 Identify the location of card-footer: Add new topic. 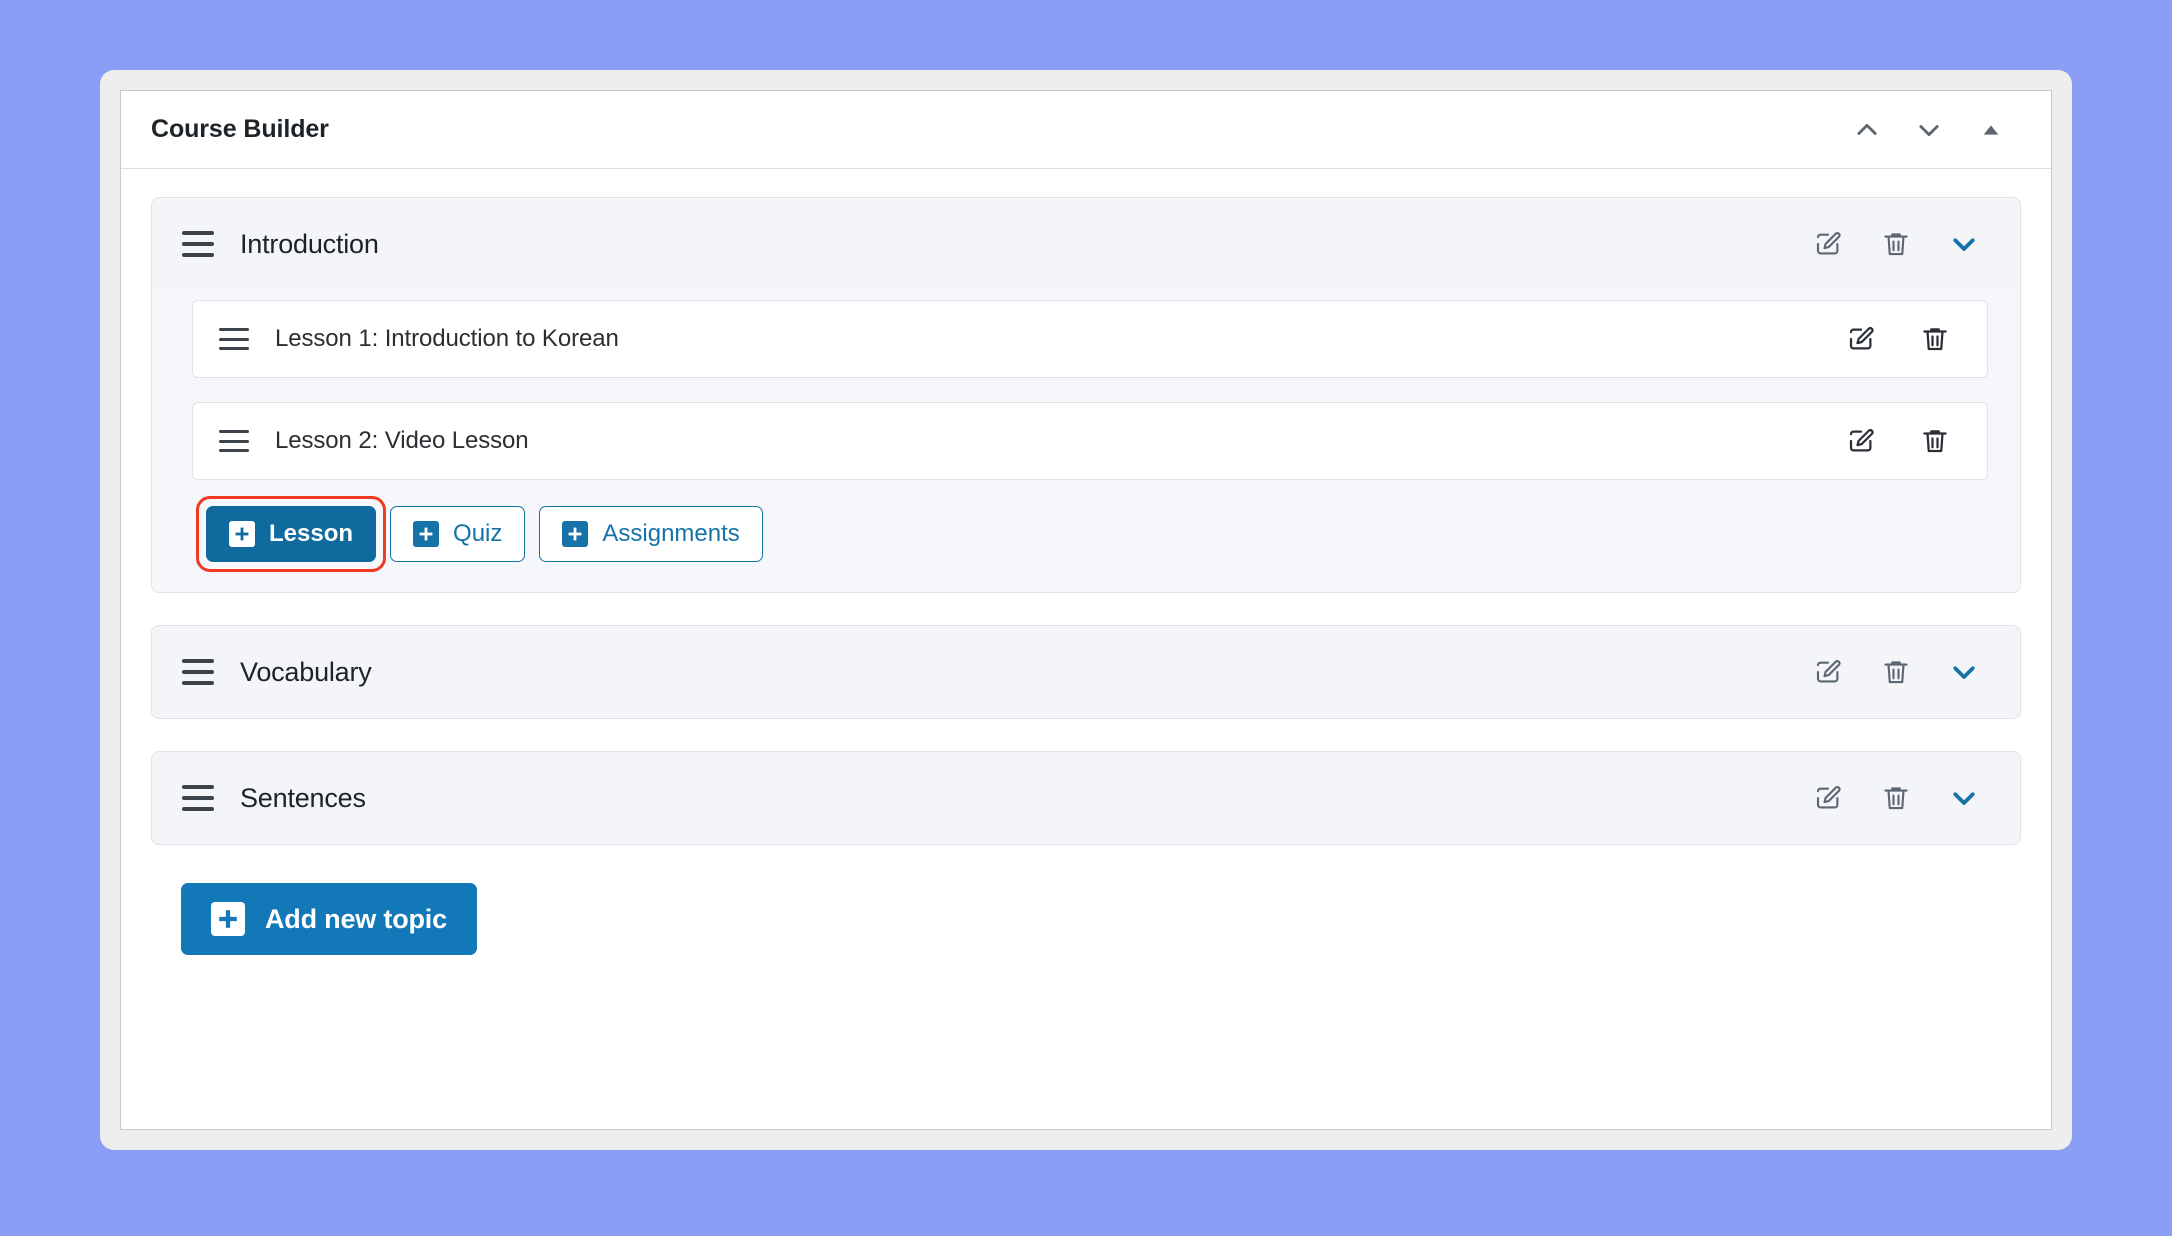
(1086, 916).